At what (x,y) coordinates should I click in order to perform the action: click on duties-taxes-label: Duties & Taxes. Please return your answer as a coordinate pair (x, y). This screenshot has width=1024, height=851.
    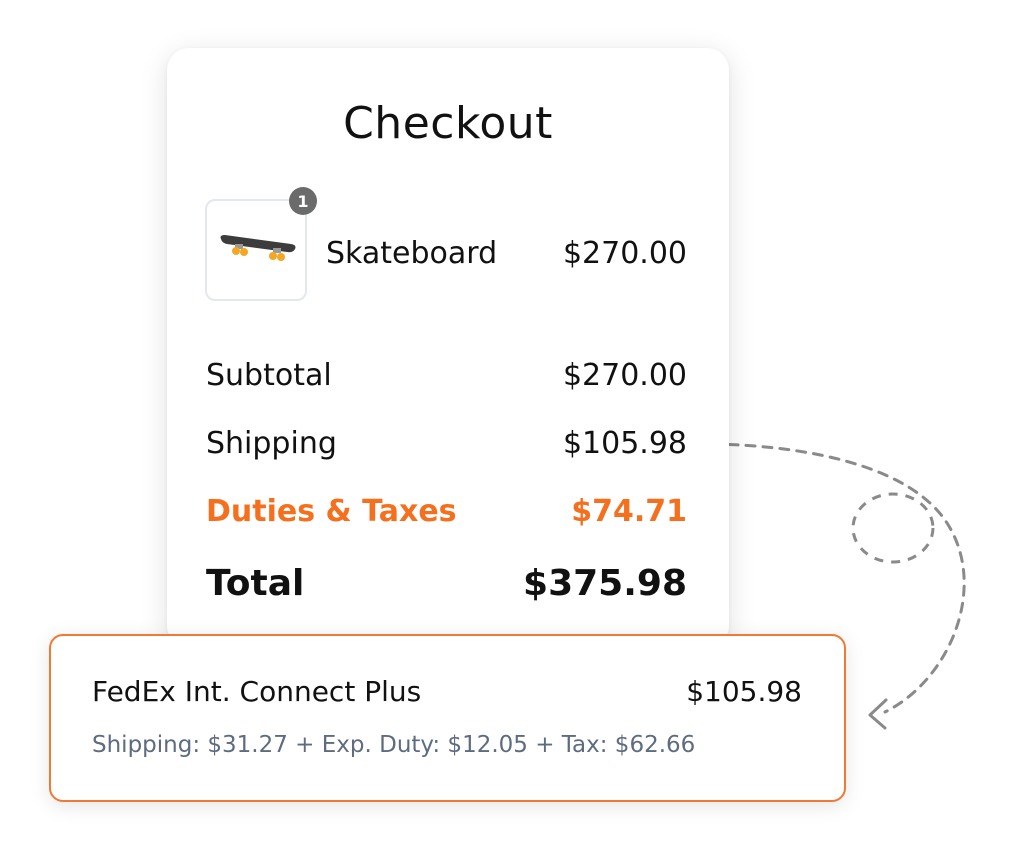
    Looking at the image, I should click on (331, 511).